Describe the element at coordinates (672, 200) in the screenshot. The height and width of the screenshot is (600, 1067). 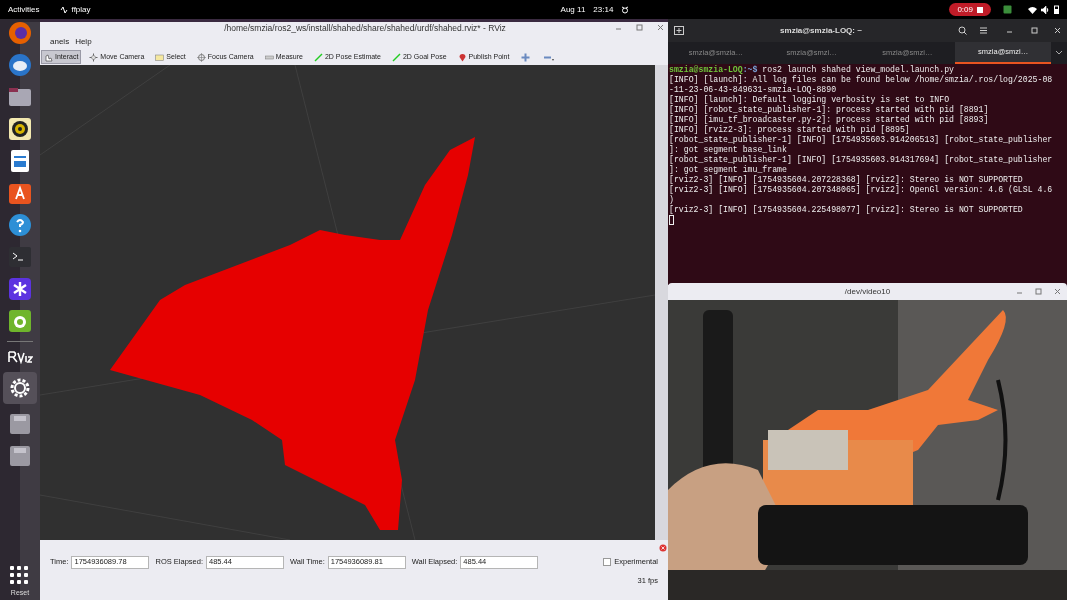
I see `log-line: )` at that location.